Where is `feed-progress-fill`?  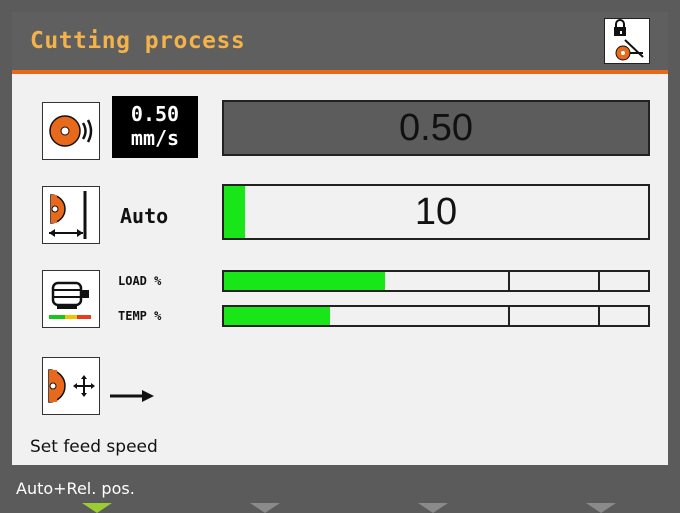
feed-progress-fill is located at coordinates (235, 212).